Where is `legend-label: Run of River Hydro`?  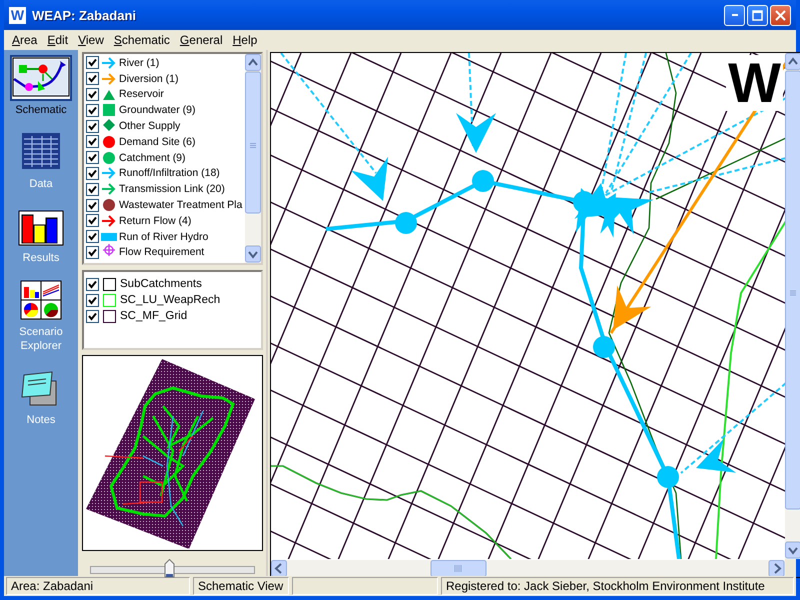 legend-label: Run of River Hydro is located at coordinates (163, 236).